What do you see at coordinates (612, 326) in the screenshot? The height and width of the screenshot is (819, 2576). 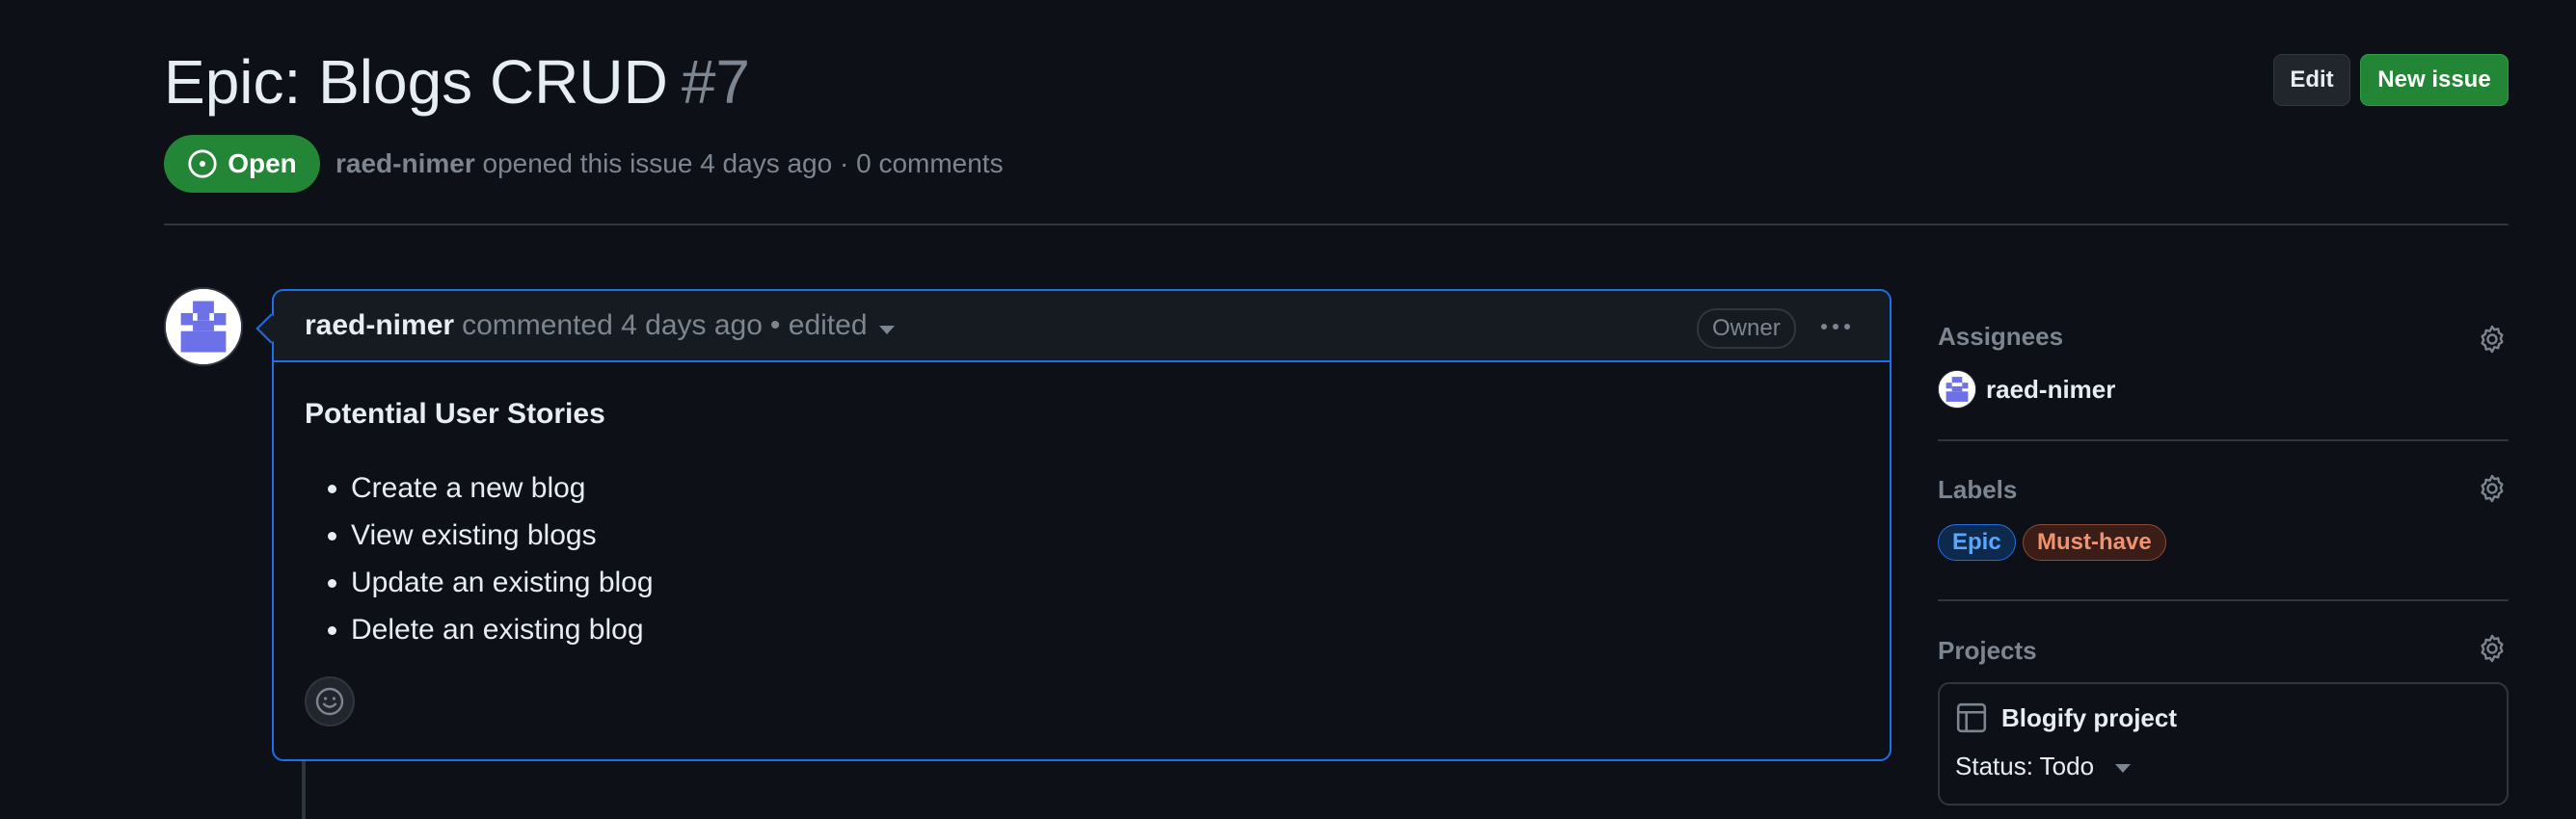 I see `comment-timestamp: commented 4 days ago` at bounding box center [612, 326].